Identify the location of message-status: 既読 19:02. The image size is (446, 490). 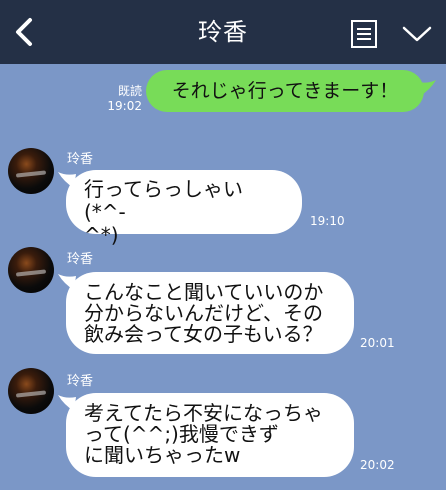
(124, 99).